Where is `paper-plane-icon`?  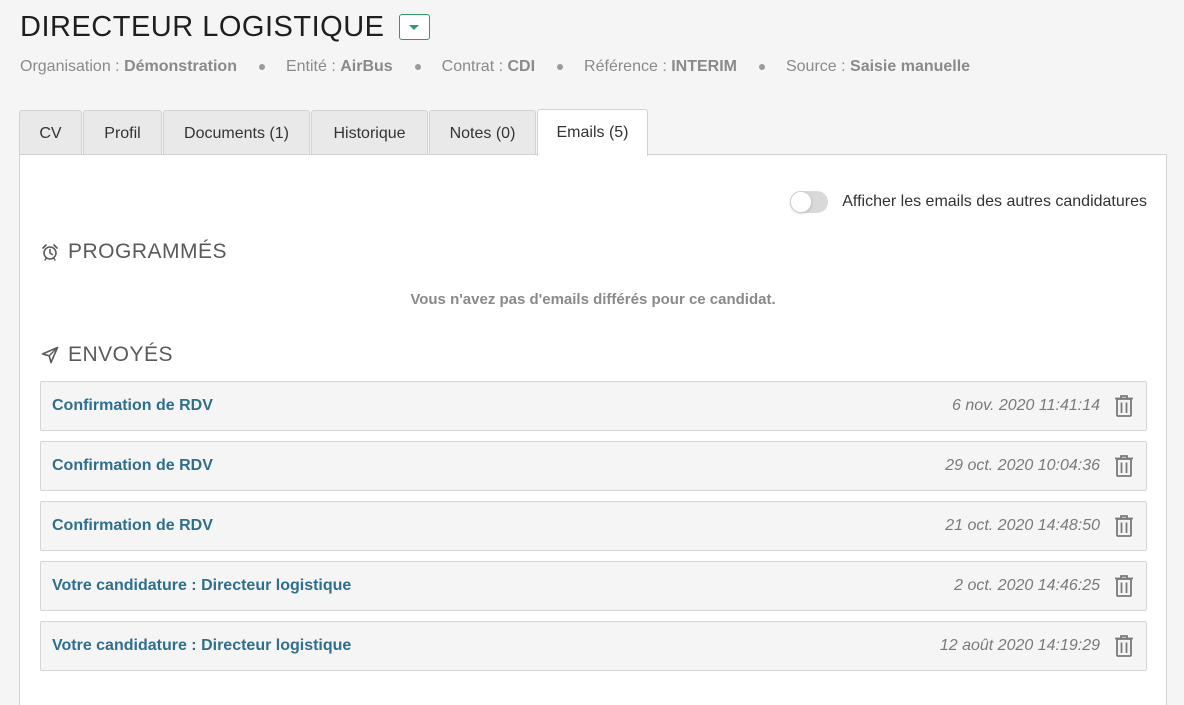
paper-plane-icon is located at coordinates (50, 355).